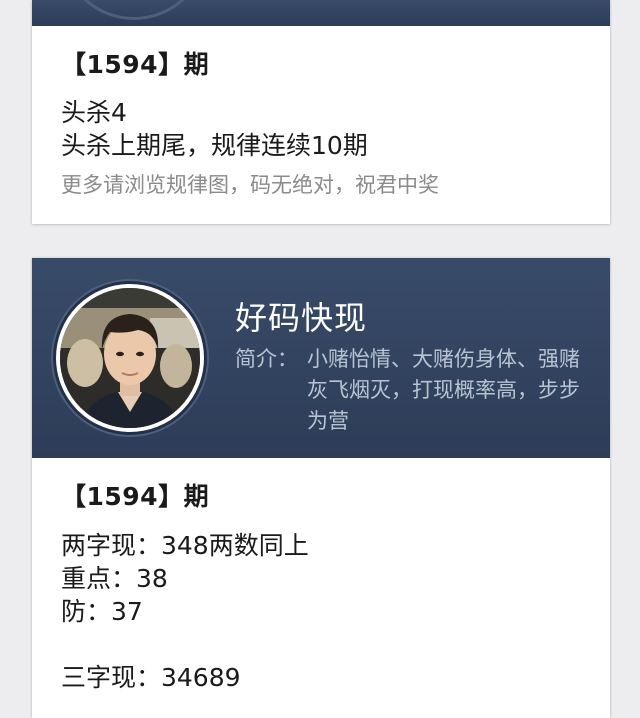  I want to click on prediction-line: 重点：38, so click(114, 578).